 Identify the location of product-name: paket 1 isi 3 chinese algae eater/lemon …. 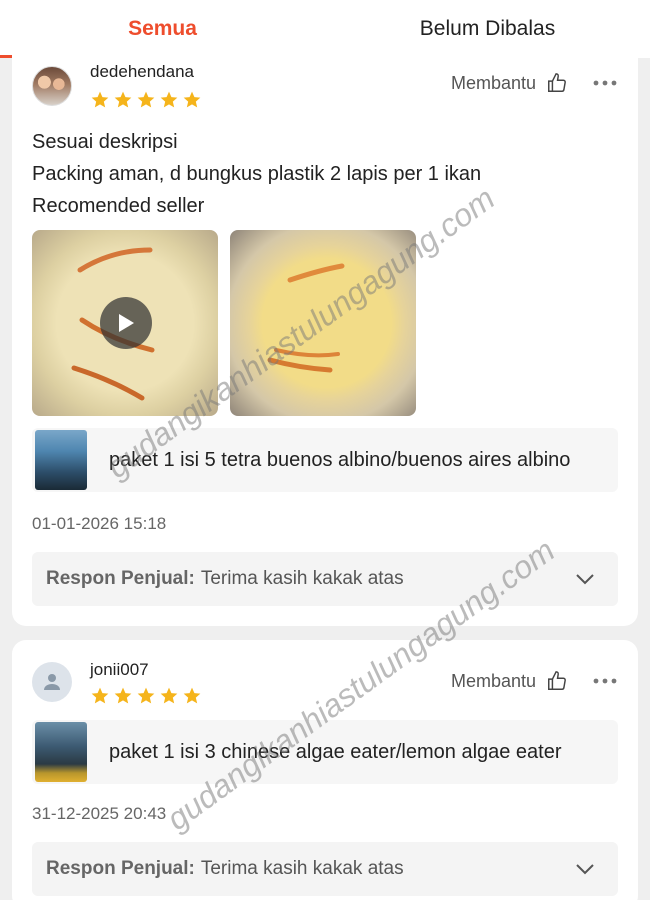
(335, 751).